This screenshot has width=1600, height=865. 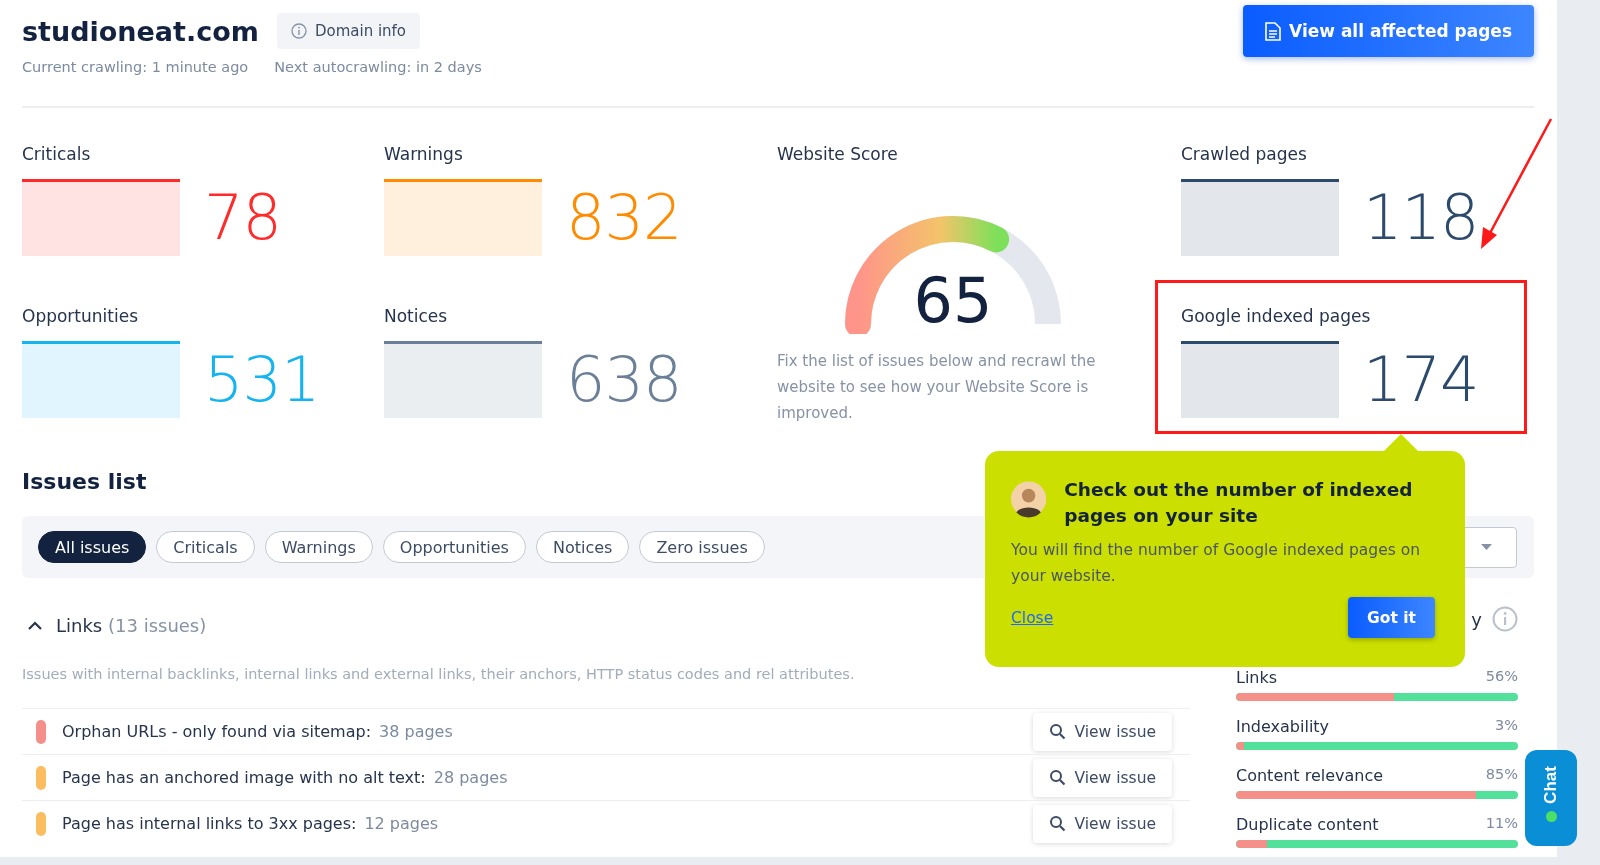 I want to click on filter-chip: Criticals, so click(x=205, y=547).